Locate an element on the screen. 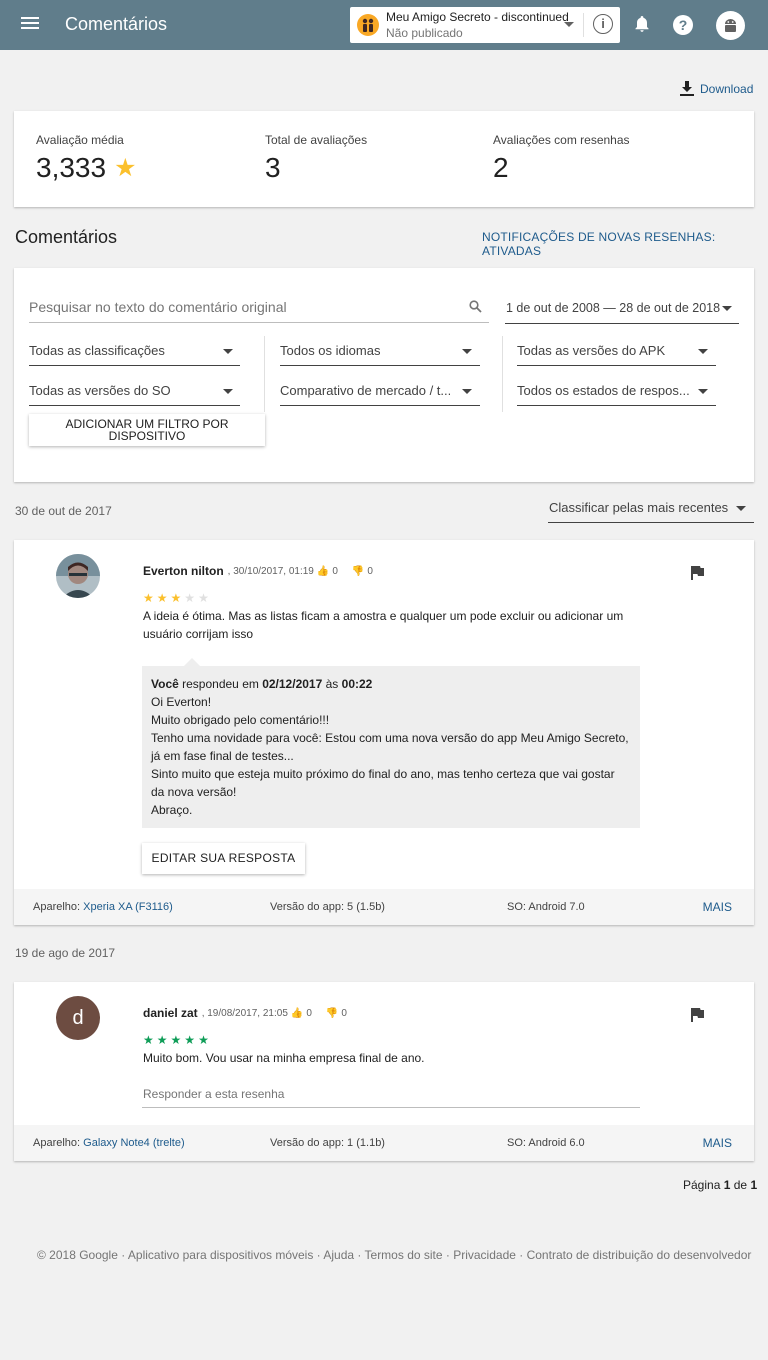  device-link: Xperia XA (F3116) is located at coordinates (128, 907).